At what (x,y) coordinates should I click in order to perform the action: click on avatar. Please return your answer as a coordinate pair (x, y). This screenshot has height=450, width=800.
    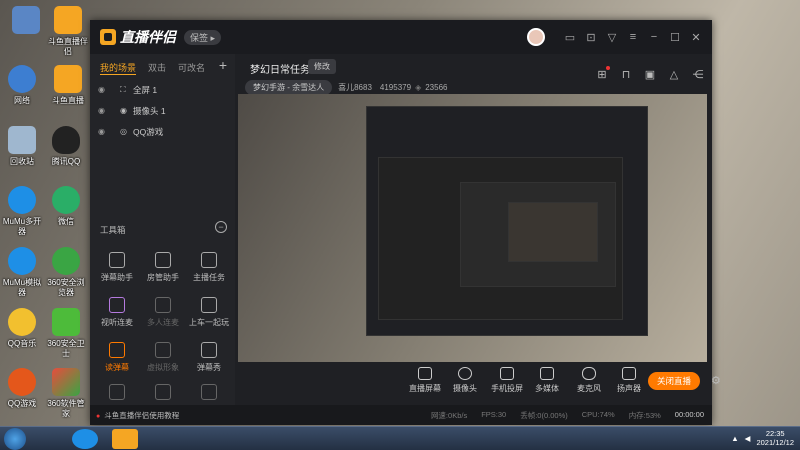
    Looking at the image, I should click on (536, 37).